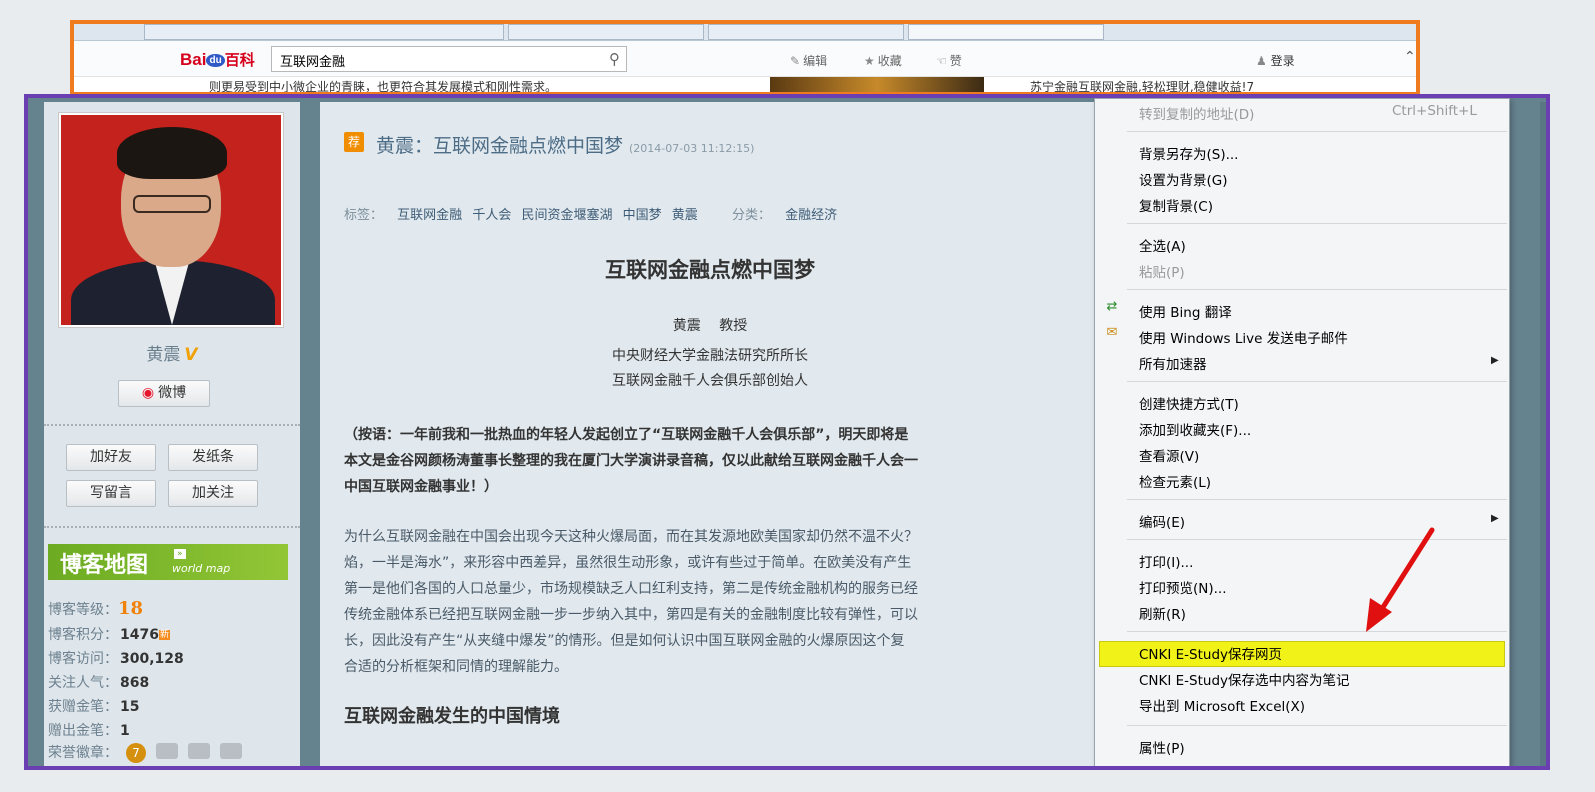 The image size is (1595, 792). I want to click on annotation-arrow, so click(1400, 579).